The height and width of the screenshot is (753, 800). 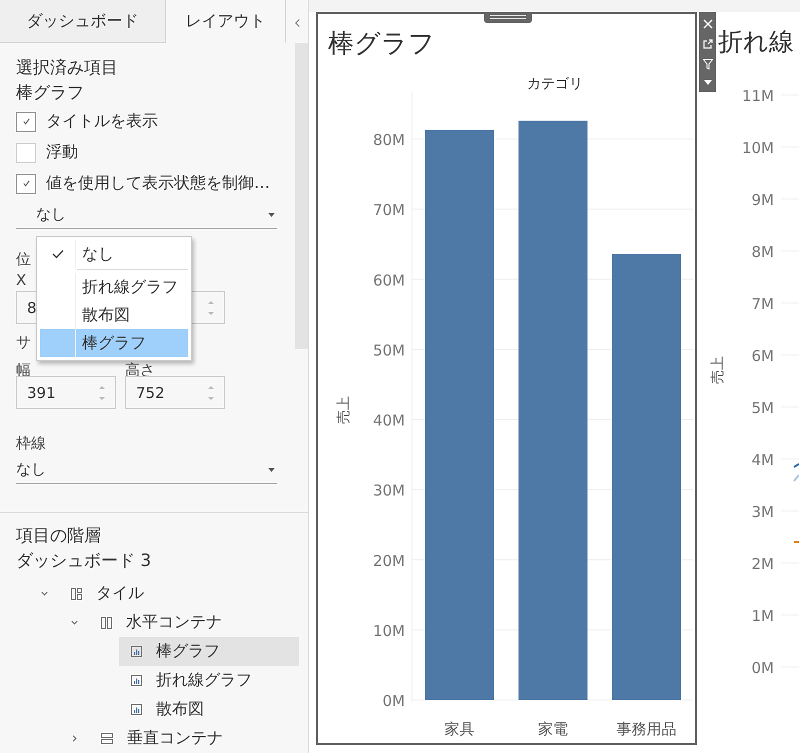 I want to click on field-label: 位, so click(x=23, y=259).